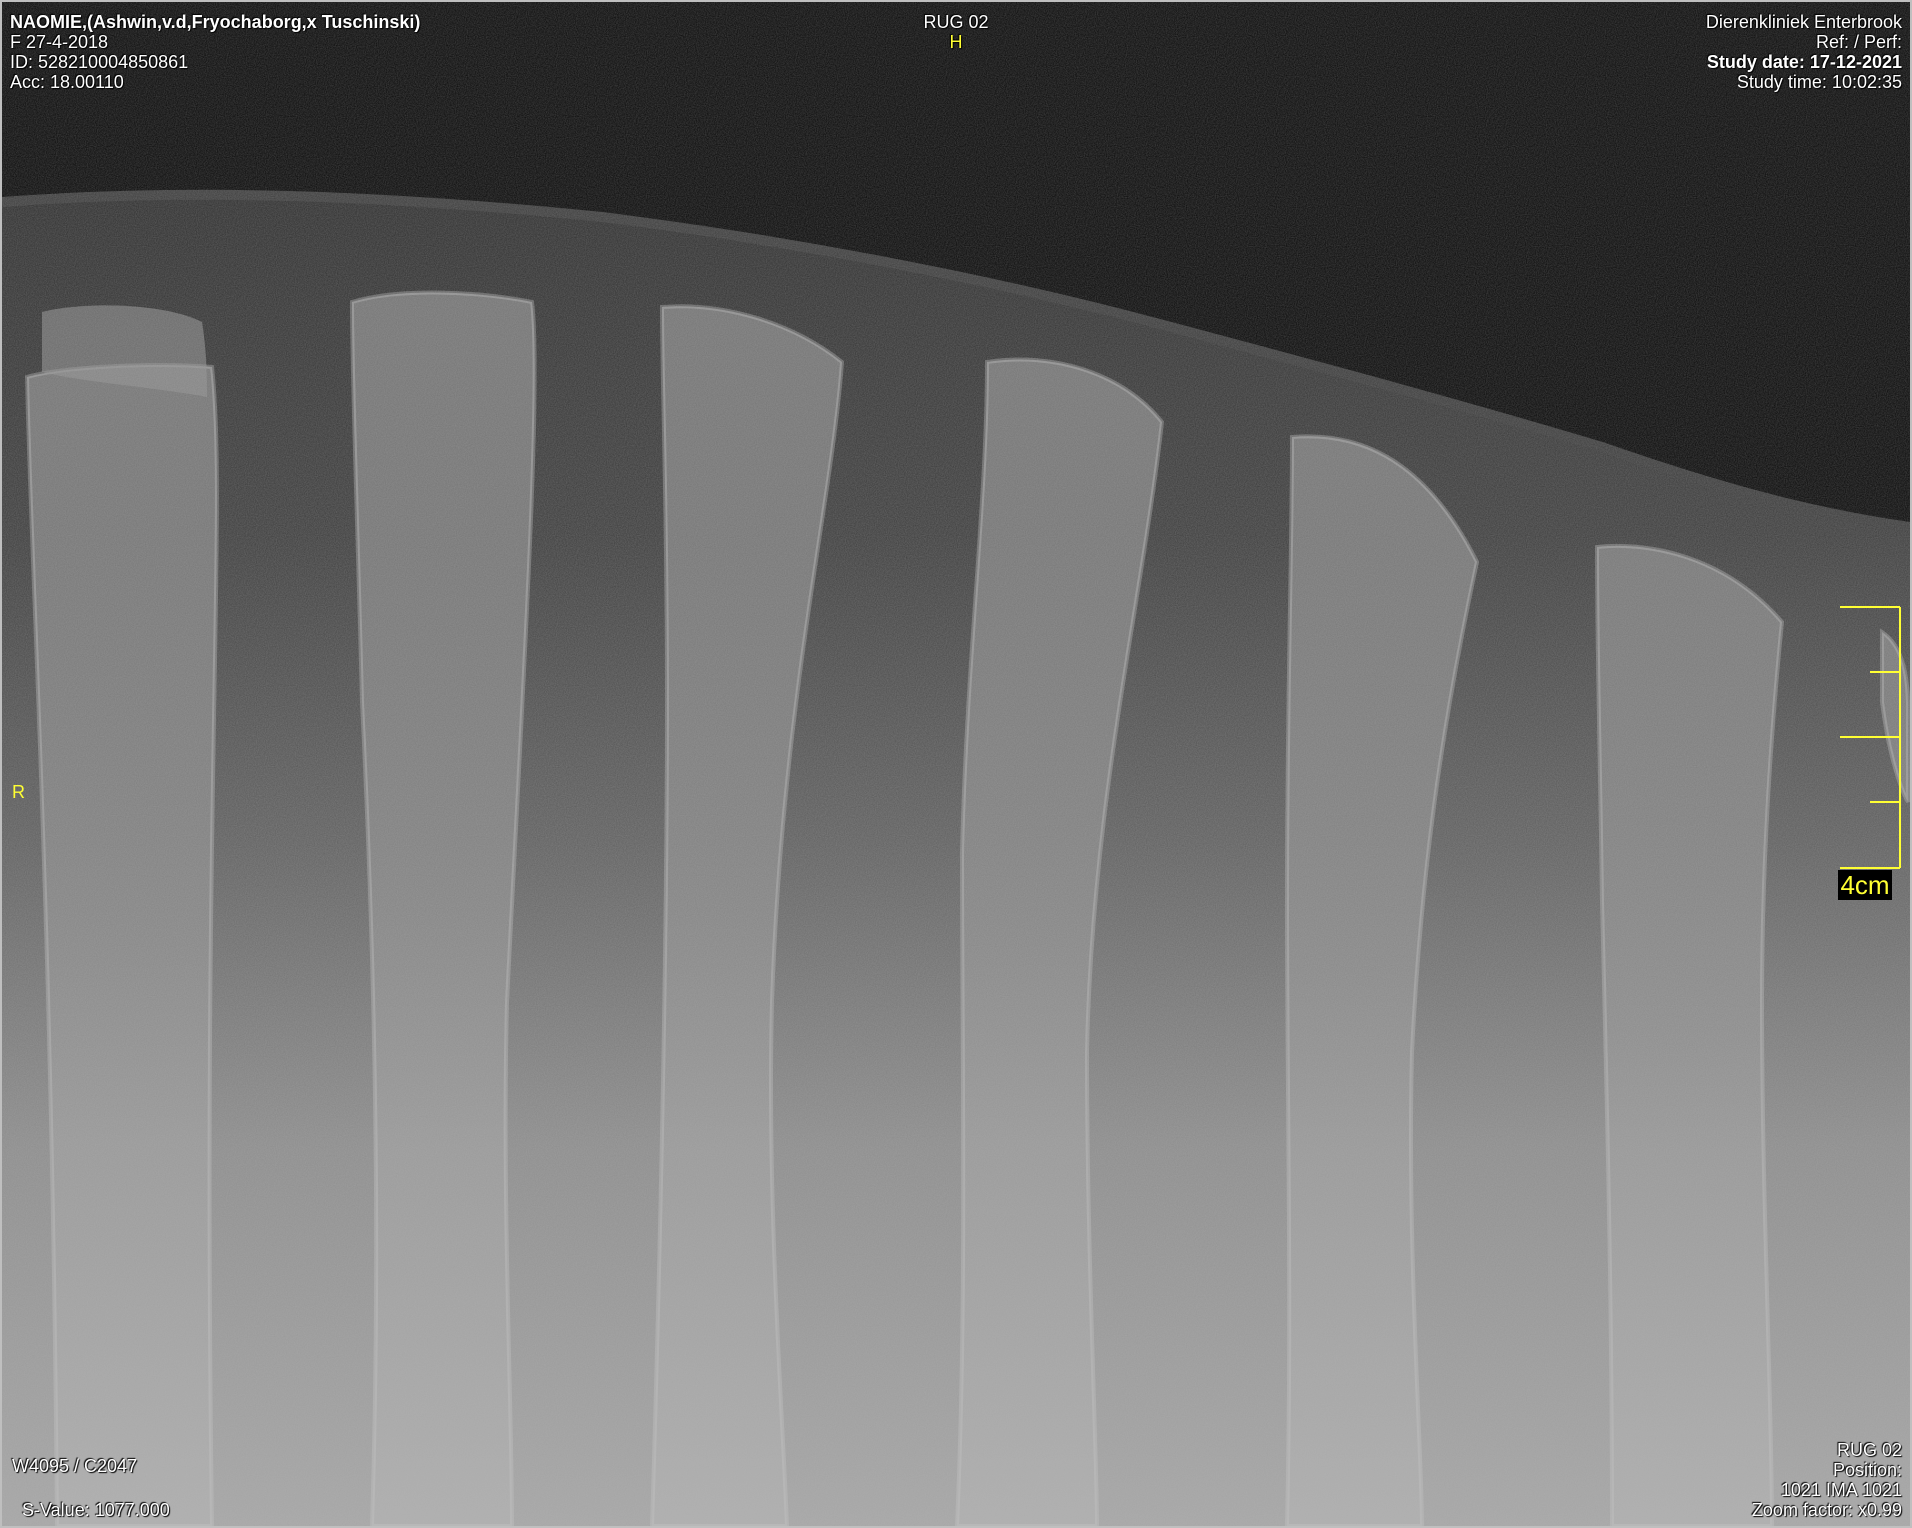 The width and height of the screenshot is (1912, 1528). What do you see at coordinates (96, 1510) in the screenshot?
I see `s-value: S-Value: 1077.000` at bounding box center [96, 1510].